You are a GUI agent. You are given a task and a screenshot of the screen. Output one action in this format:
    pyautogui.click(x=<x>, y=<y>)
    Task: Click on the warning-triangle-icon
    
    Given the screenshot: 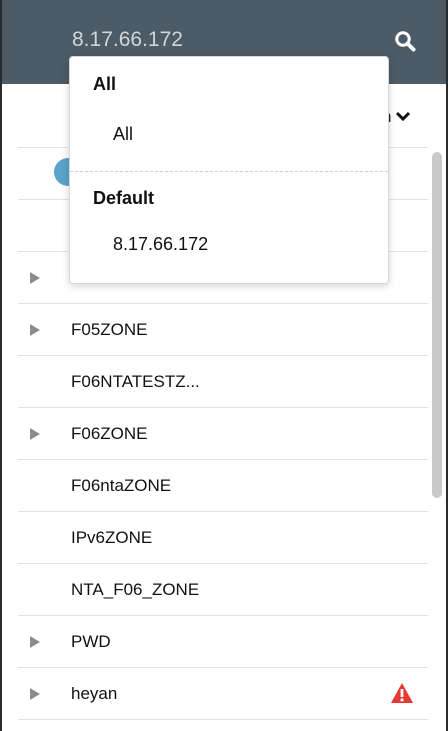 What is the action you would take?
    pyautogui.click(x=402, y=693)
    